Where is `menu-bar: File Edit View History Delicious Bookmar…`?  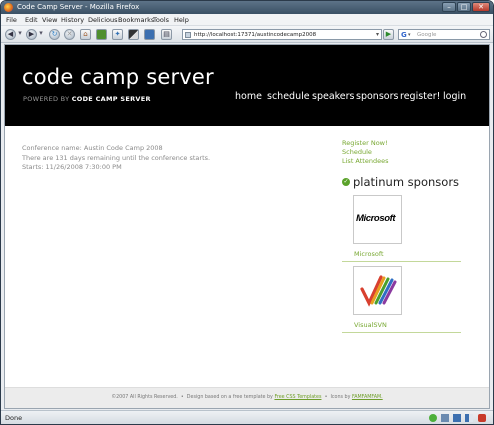 menu-bar: File Edit View History Delicious Bookmar… is located at coordinates (247, 20).